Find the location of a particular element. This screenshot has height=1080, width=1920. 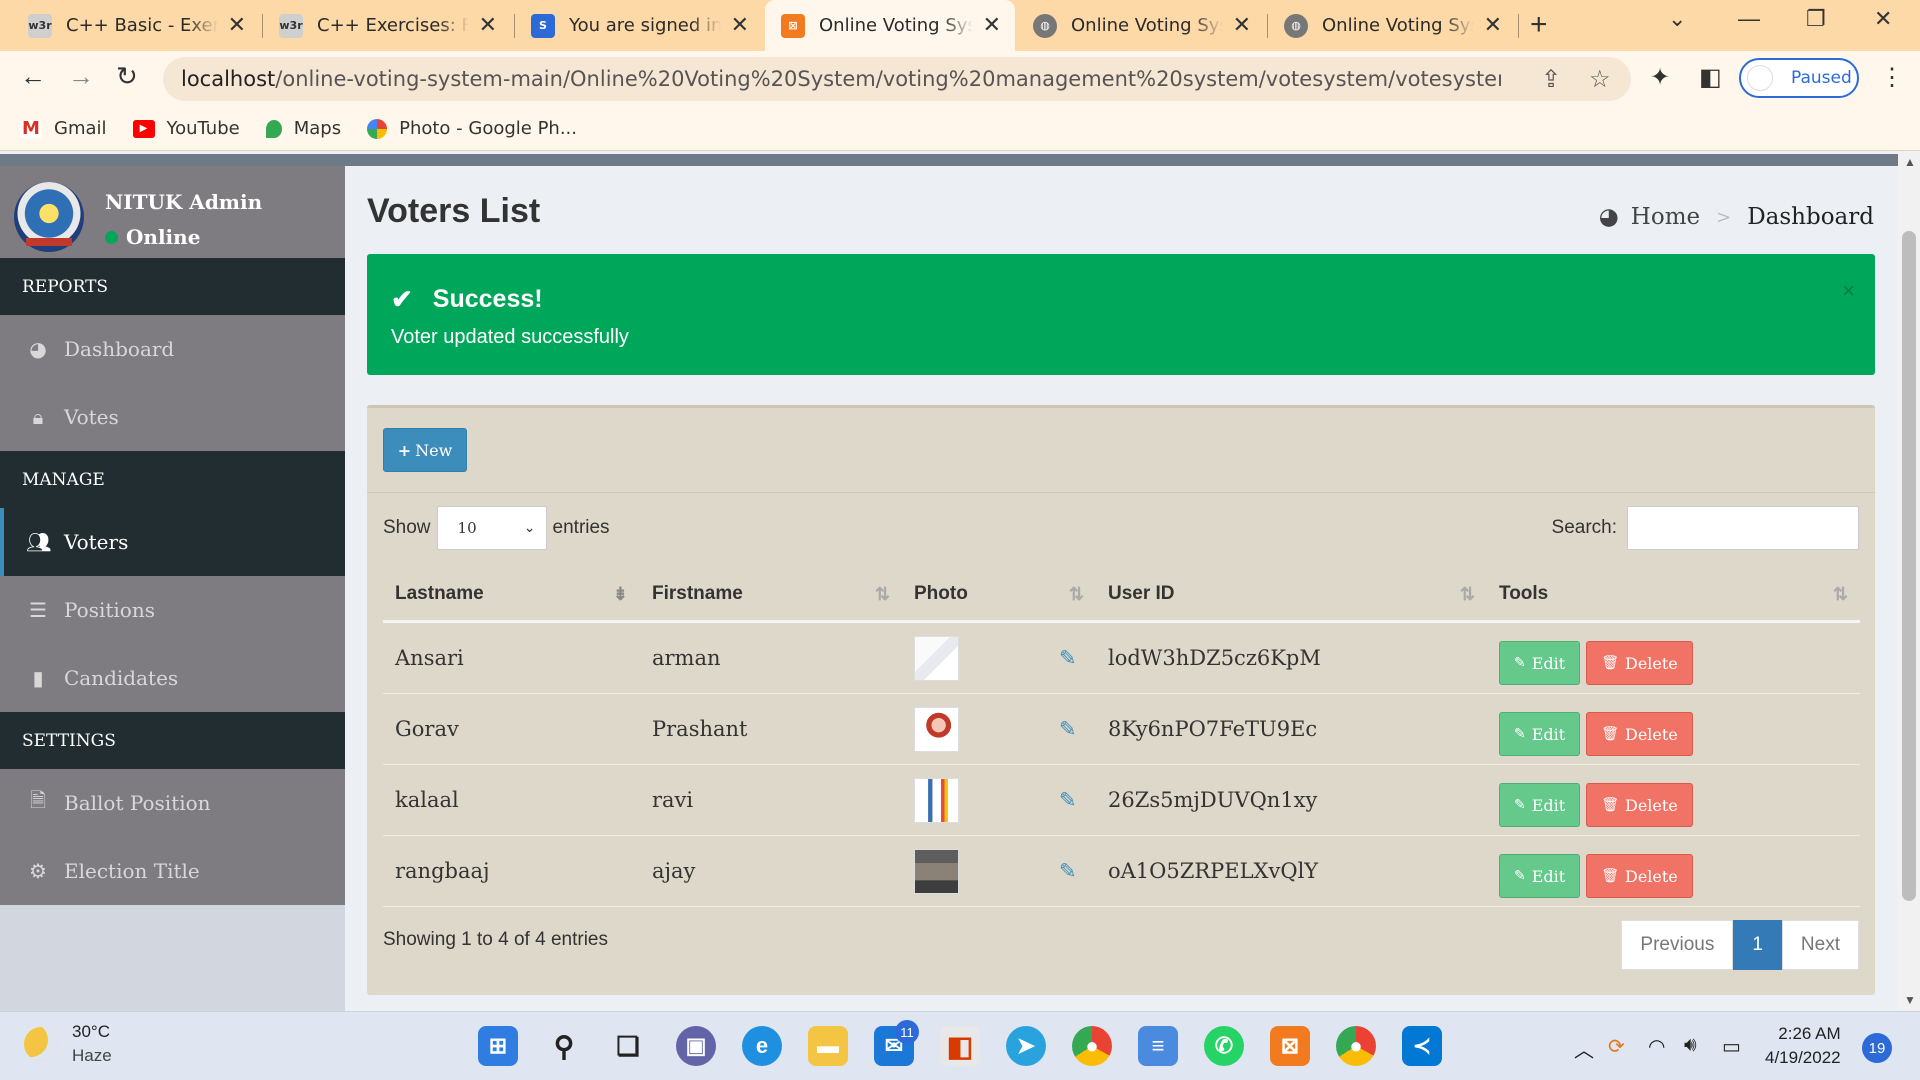

bookmark-youtube: ▶ YouTube is located at coordinates (186, 128).